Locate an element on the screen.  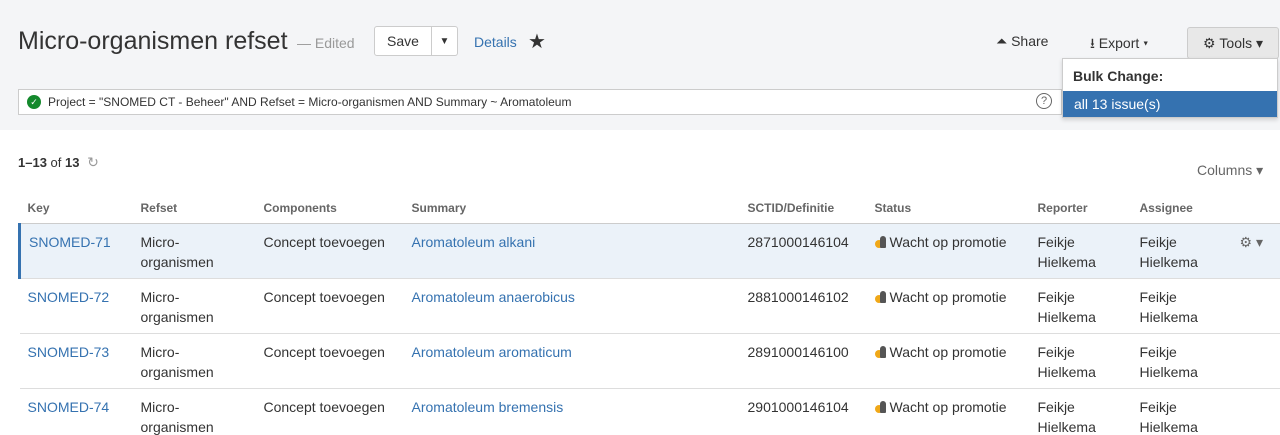
export-label: Export is located at coordinates (1119, 43).